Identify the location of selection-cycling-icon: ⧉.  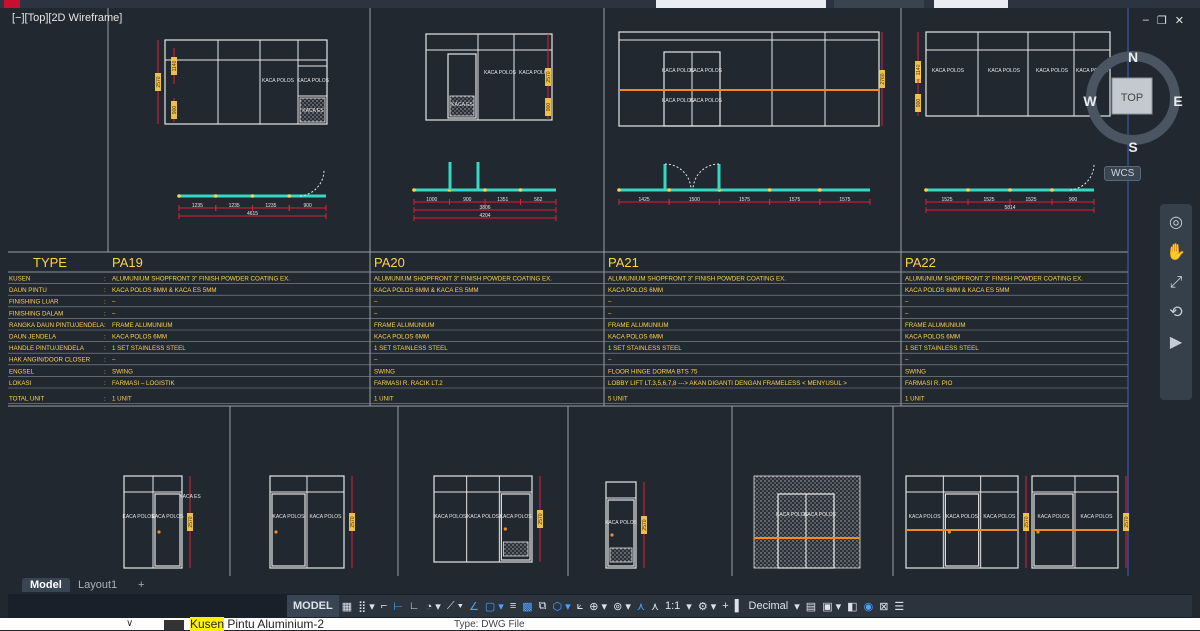
(543, 606).